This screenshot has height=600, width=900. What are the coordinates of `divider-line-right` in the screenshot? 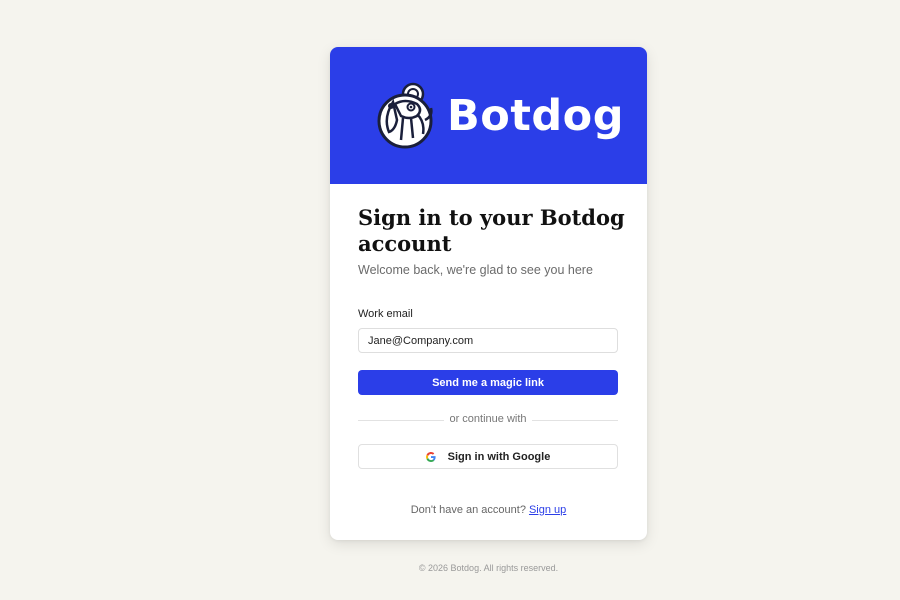 It's located at (575, 420).